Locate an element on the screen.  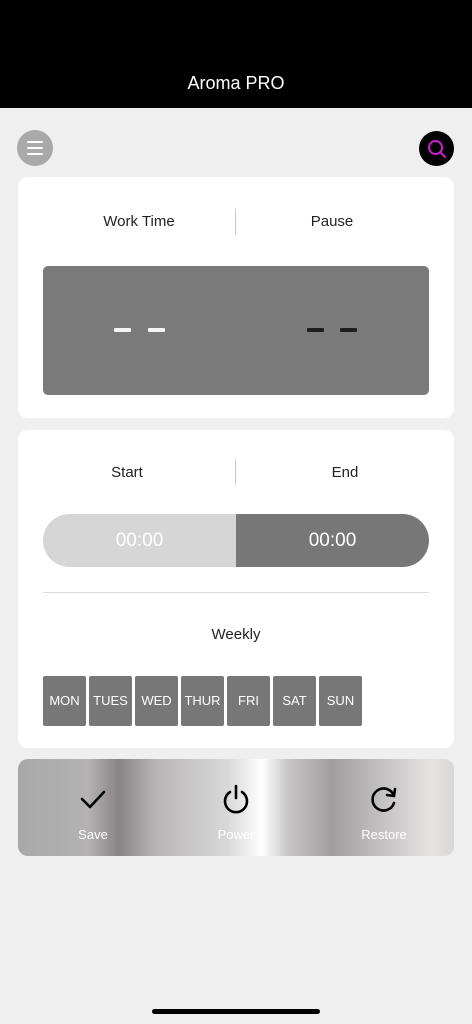
app-title: Aroma PRO is located at coordinates (236, 83).